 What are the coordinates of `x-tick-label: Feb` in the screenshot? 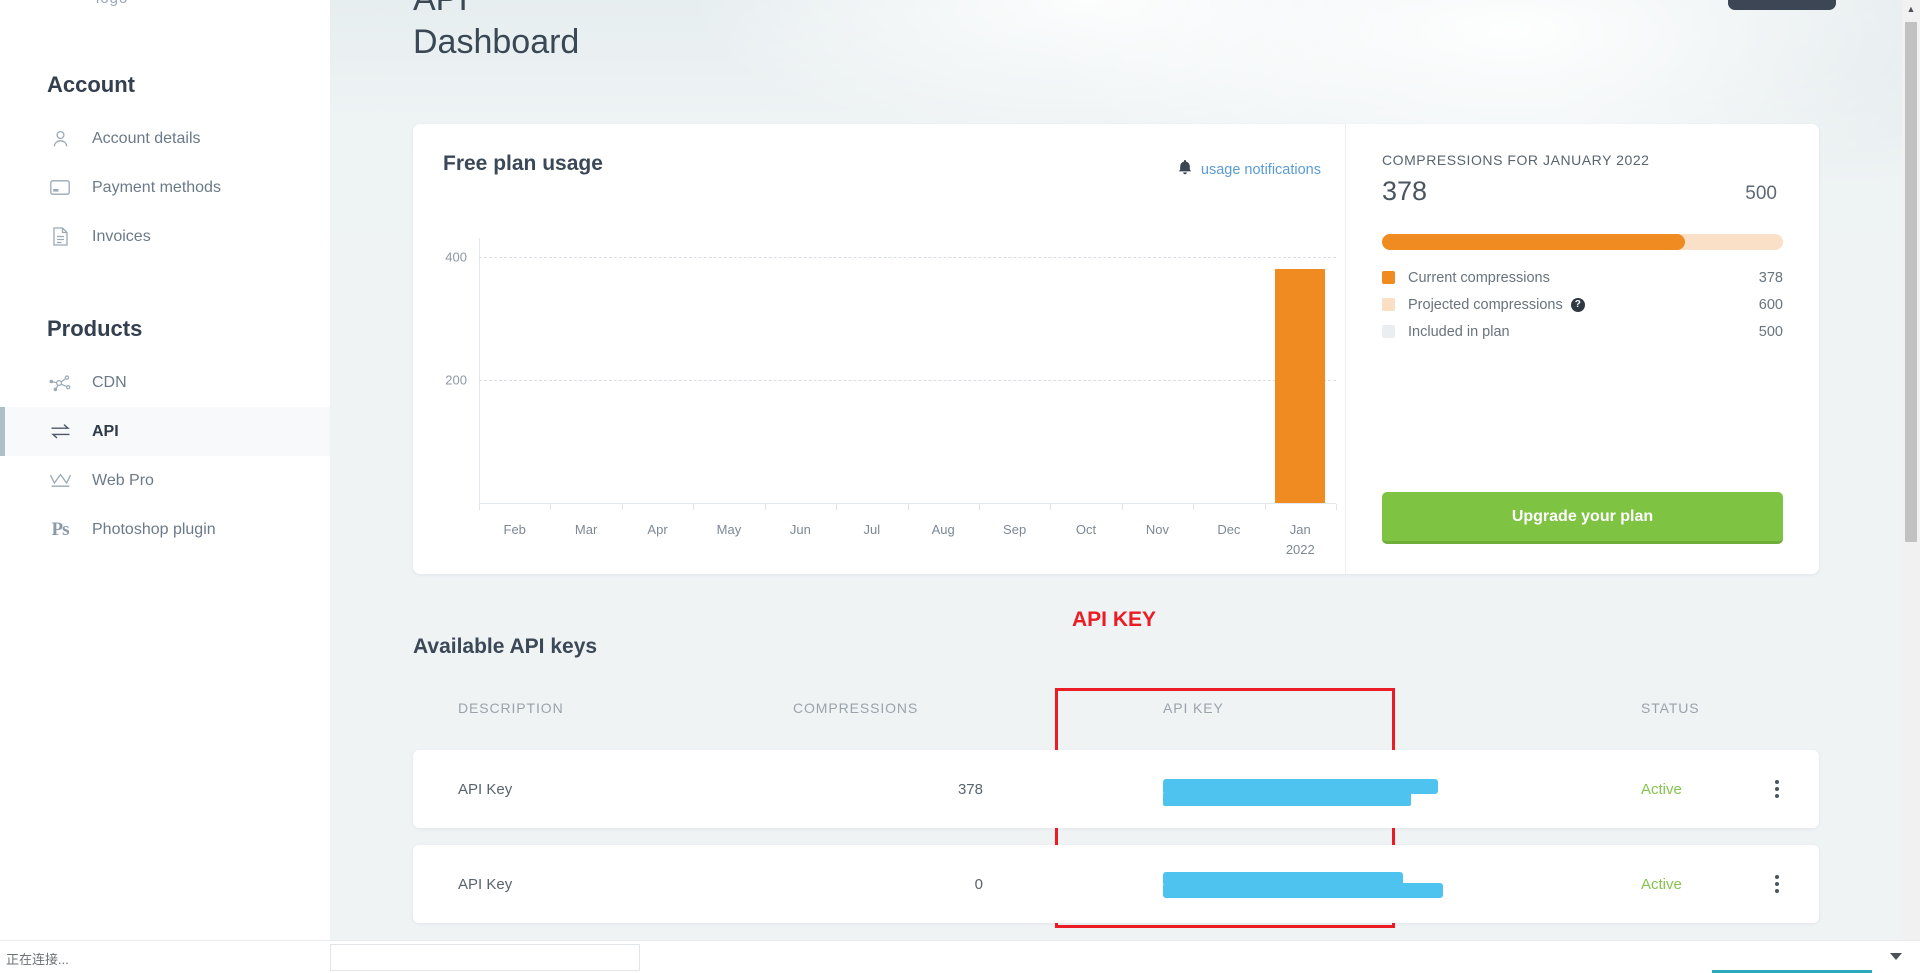 It's located at (514, 529).